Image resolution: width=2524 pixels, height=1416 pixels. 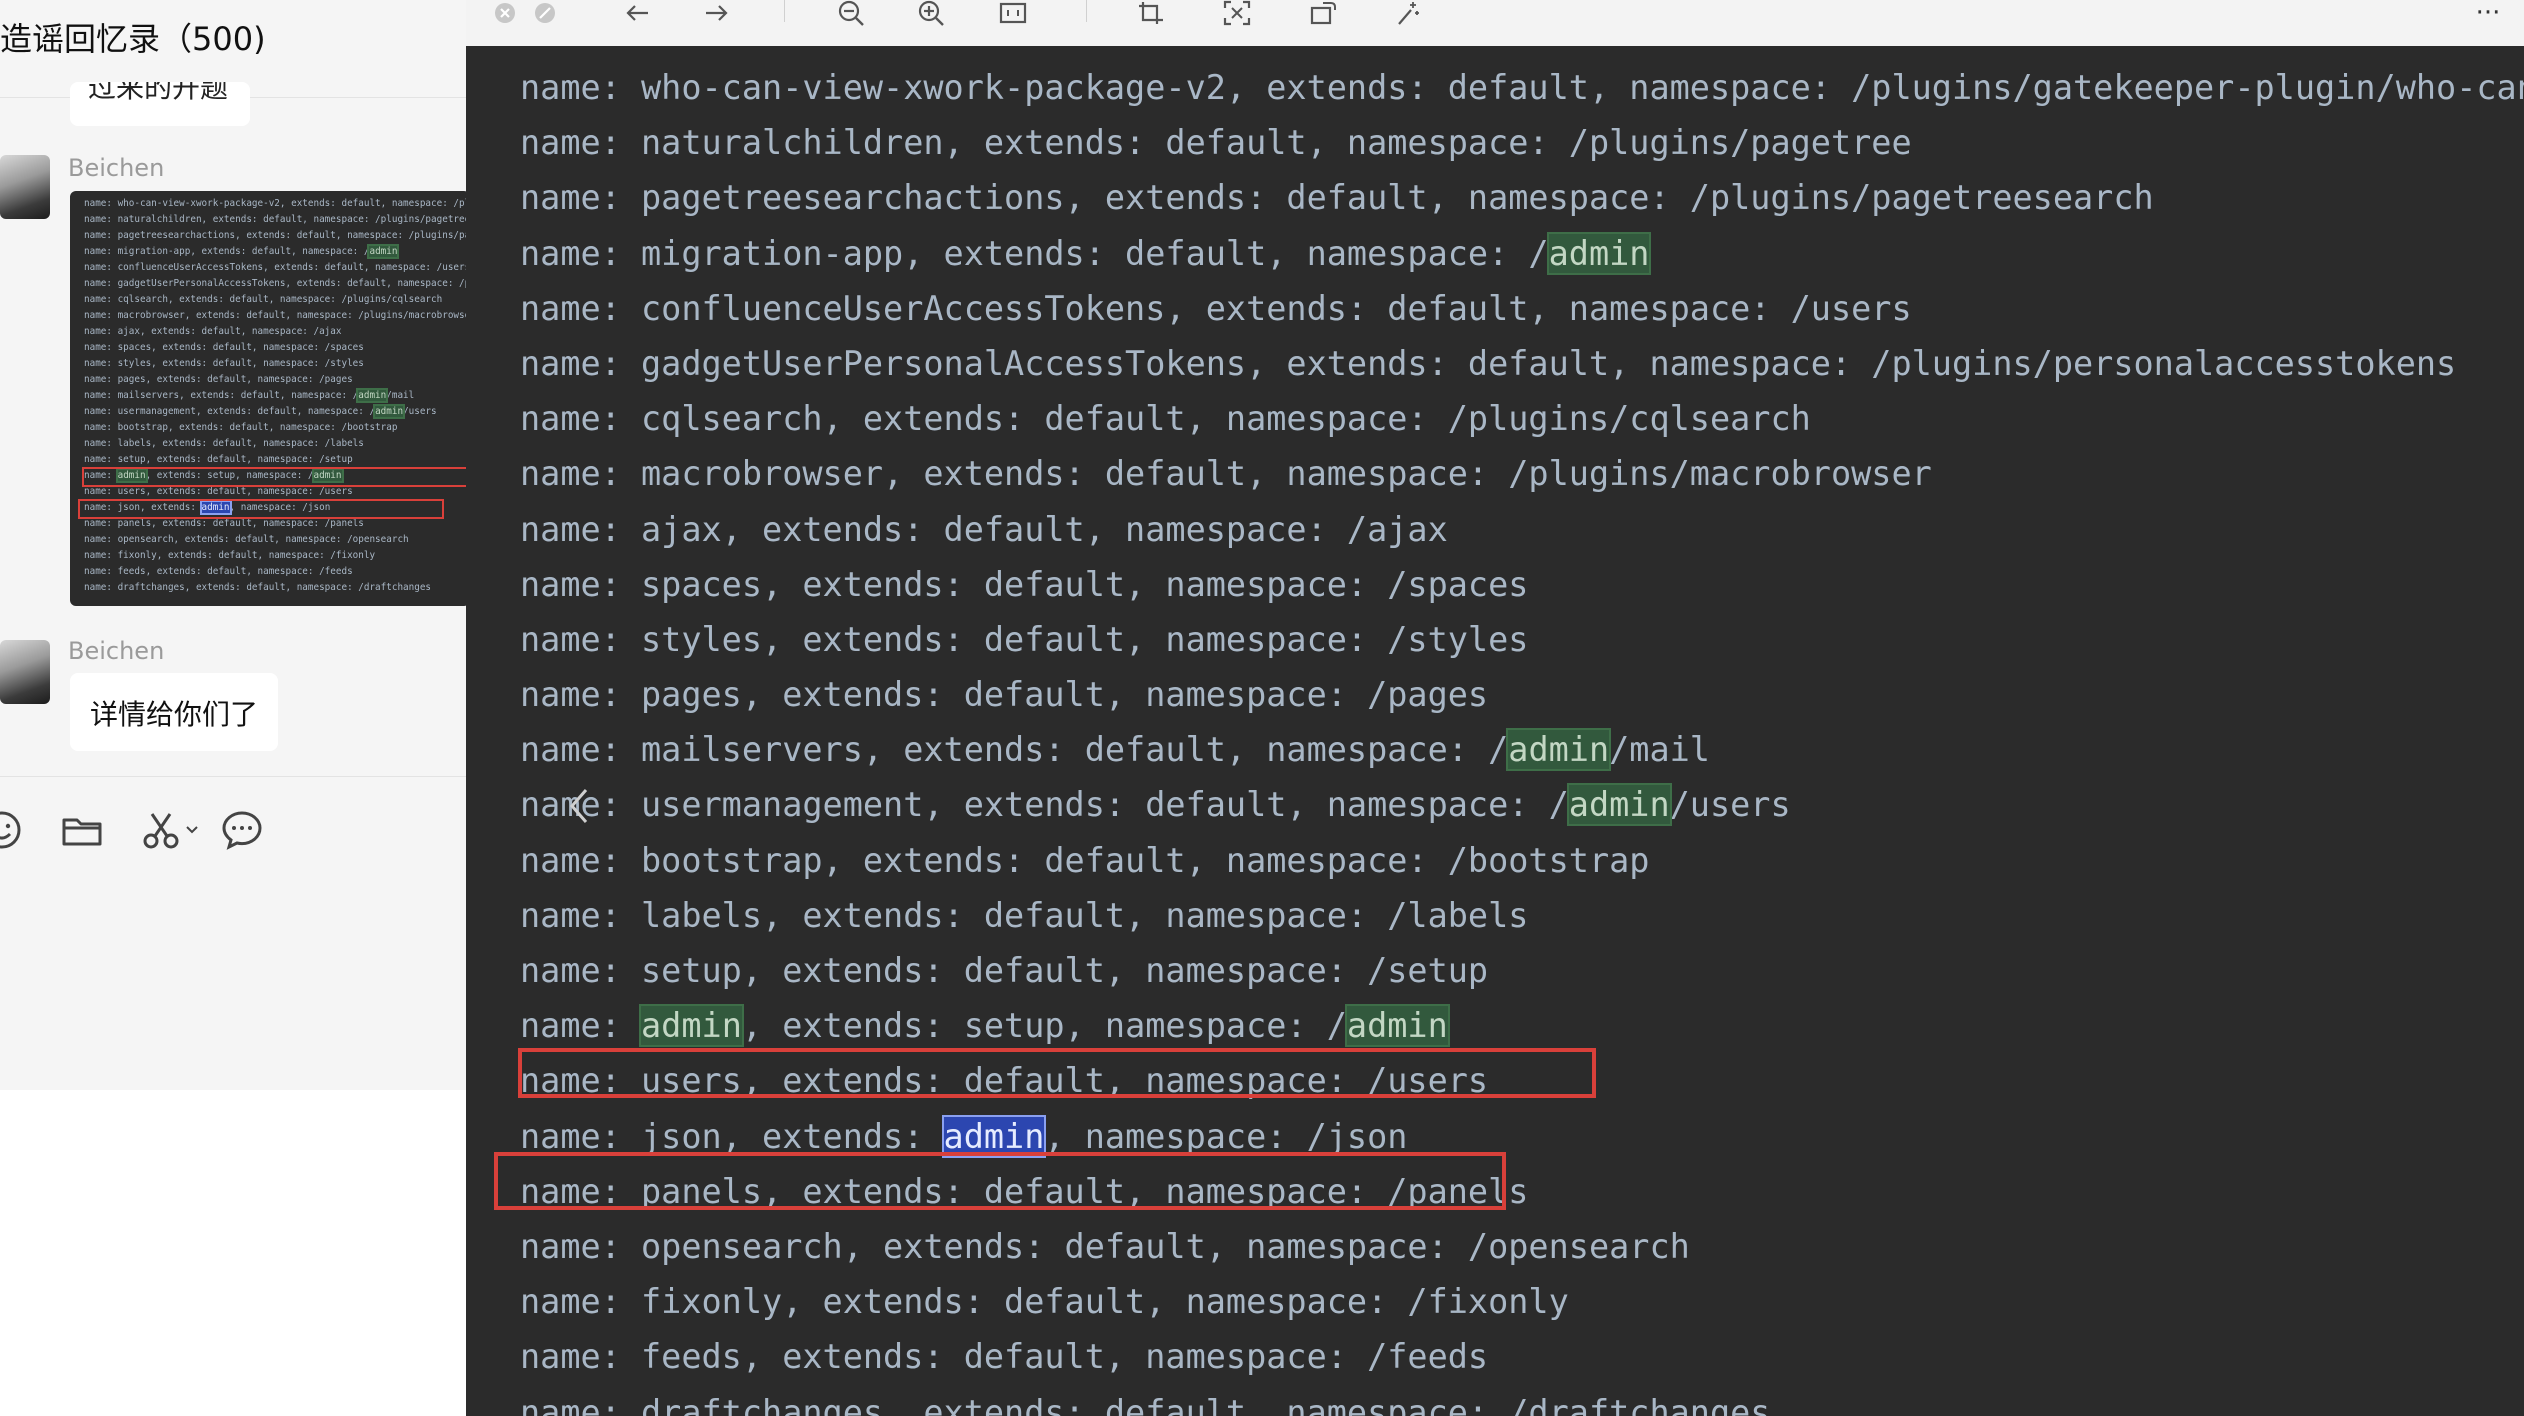 I want to click on rotate-icon, so click(x=1323, y=13).